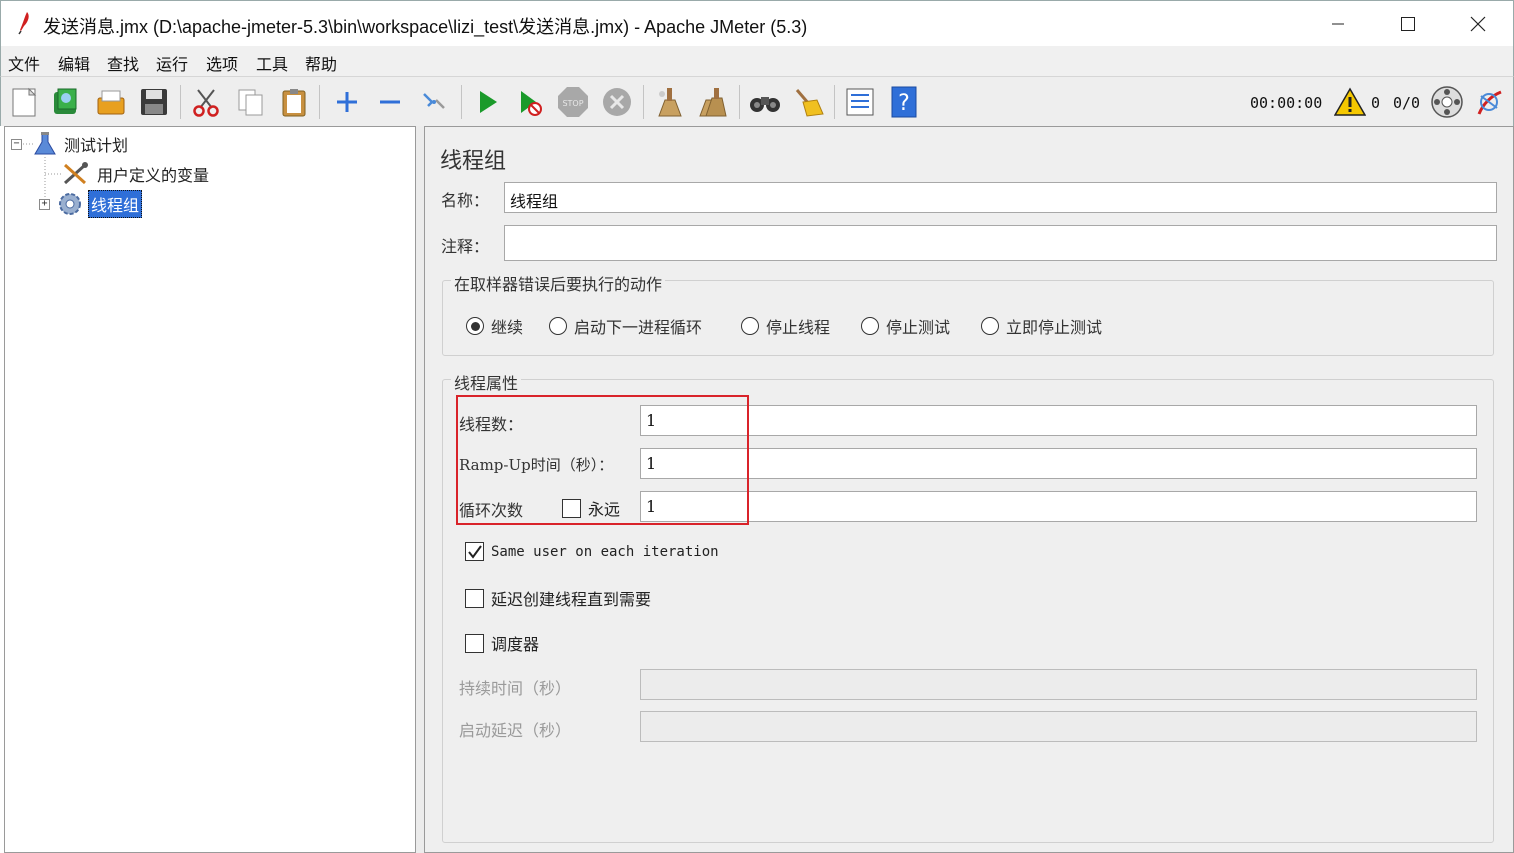  I want to click on reset-search-icon, so click(809, 103).